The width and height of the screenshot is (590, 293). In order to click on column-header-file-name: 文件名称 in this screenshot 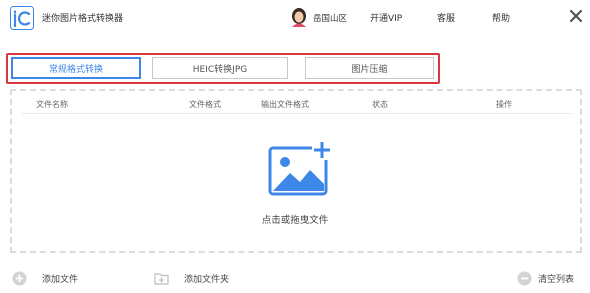, I will do `click(52, 104)`.